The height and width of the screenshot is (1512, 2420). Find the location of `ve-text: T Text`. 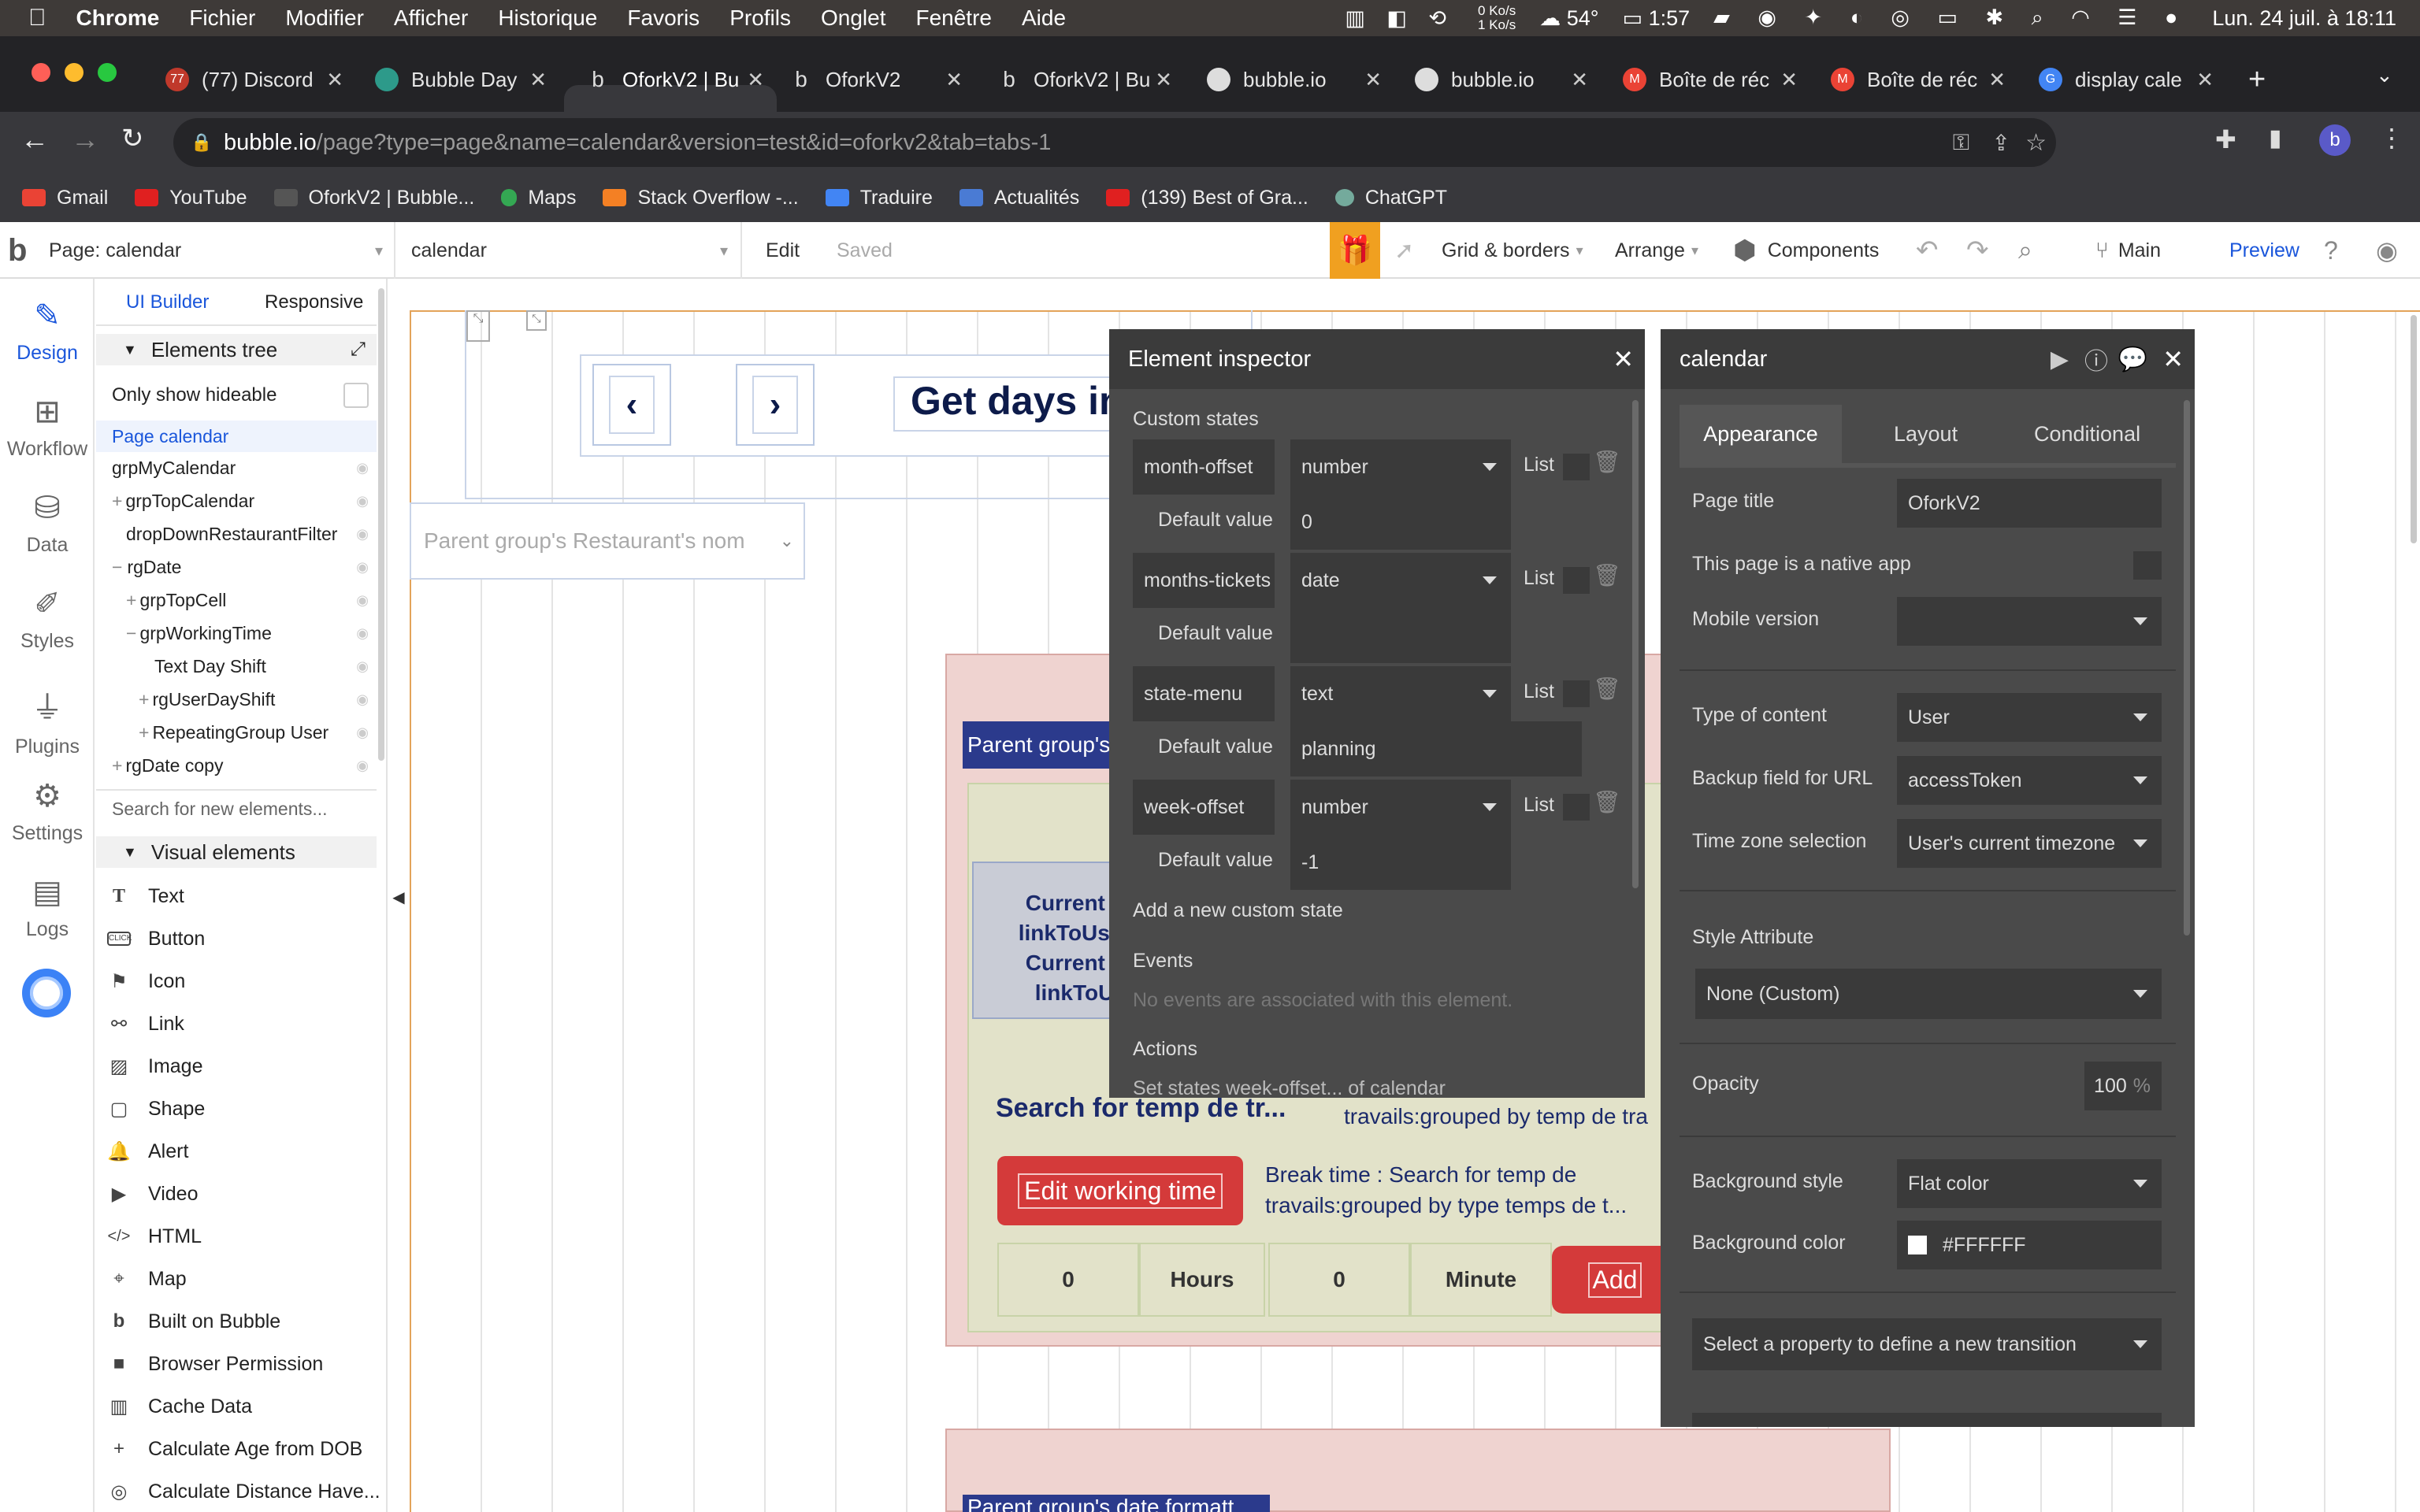

ve-text: T Text is located at coordinates (145, 896).